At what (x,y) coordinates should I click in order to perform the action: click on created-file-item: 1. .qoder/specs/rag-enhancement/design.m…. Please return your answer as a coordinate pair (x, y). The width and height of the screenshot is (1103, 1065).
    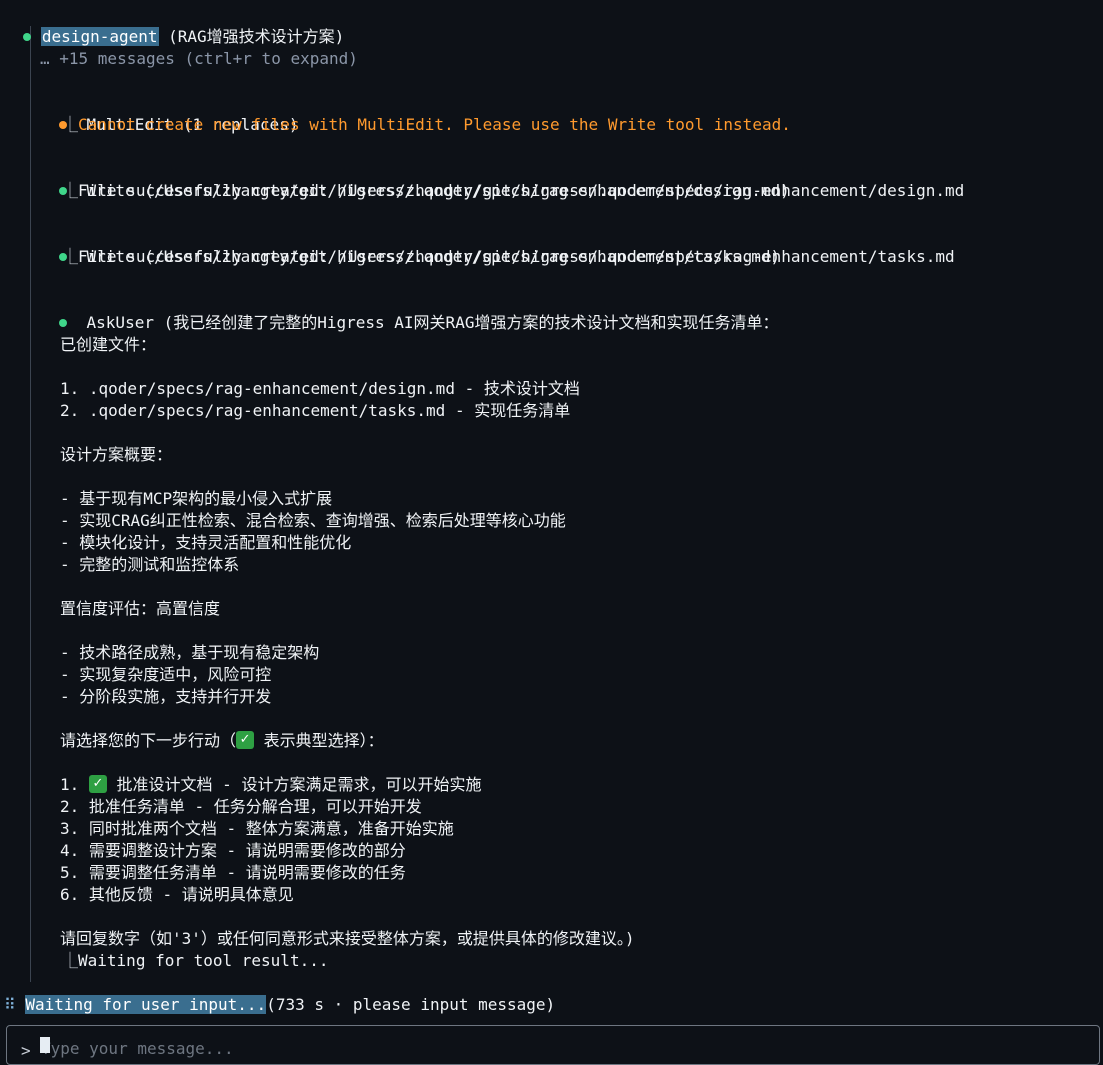
    Looking at the image, I should click on (320, 388).